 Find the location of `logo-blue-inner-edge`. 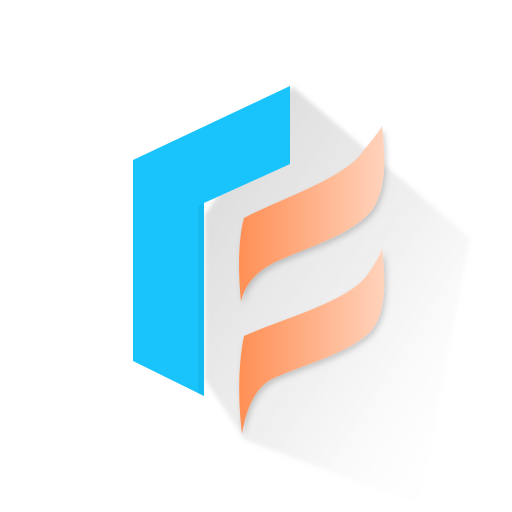

logo-blue-inner-edge is located at coordinates (201, 299).